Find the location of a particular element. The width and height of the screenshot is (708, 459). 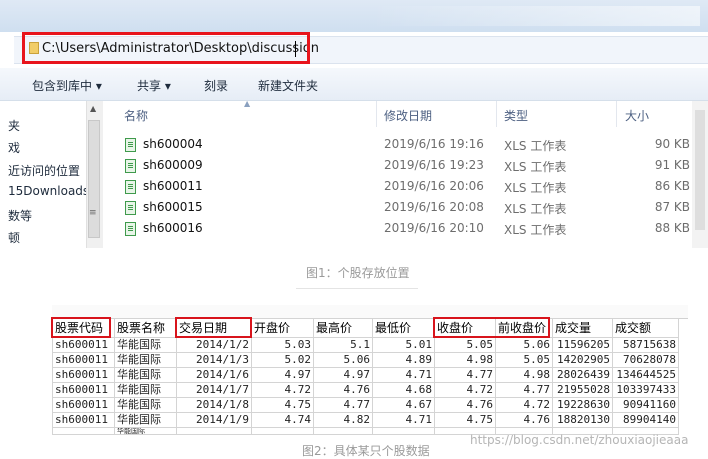

file-name: sh600009 is located at coordinates (173, 165).